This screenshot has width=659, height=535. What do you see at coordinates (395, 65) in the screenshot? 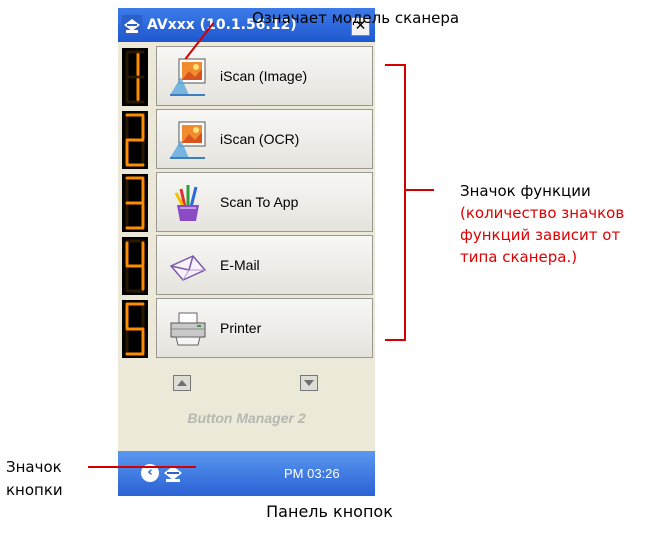
I see `bracket-top` at bounding box center [395, 65].